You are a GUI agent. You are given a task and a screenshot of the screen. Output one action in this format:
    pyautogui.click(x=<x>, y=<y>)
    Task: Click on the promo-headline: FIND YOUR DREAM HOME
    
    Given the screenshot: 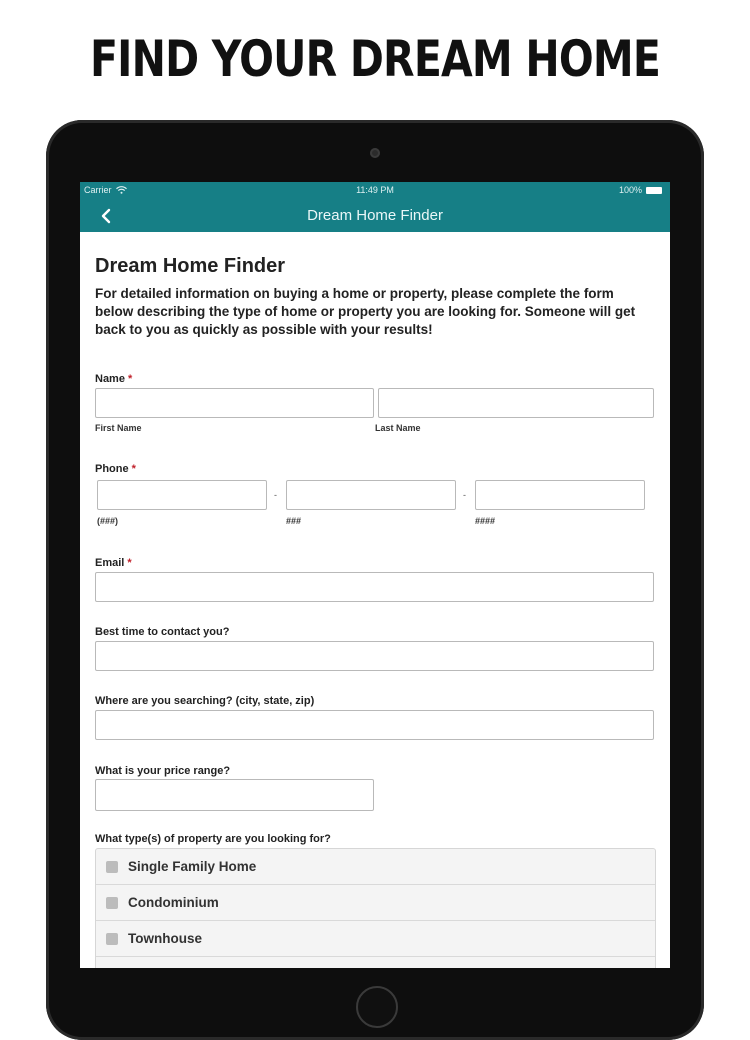 What is the action you would take?
    pyautogui.click(x=375, y=59)
    